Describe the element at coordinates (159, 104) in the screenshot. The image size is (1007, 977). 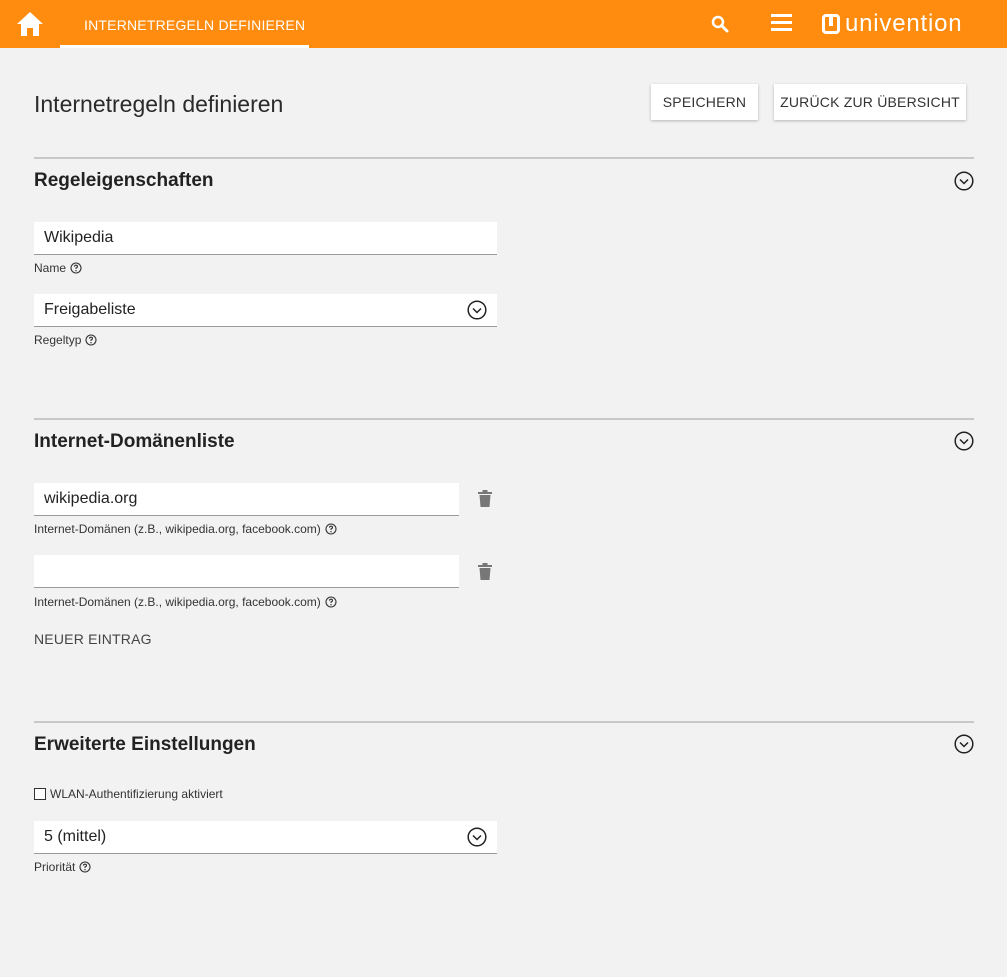
I see `page-title: Internetregeln definieren` at that location.